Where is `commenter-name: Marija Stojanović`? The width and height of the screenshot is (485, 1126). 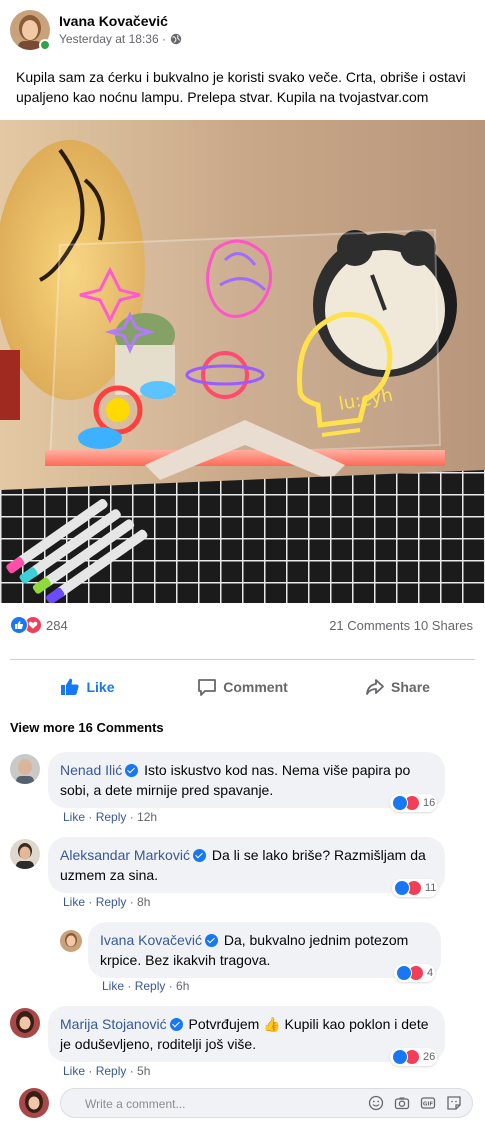 commenter-name: Marija Stojanović is located at coordinates (113, 1024).